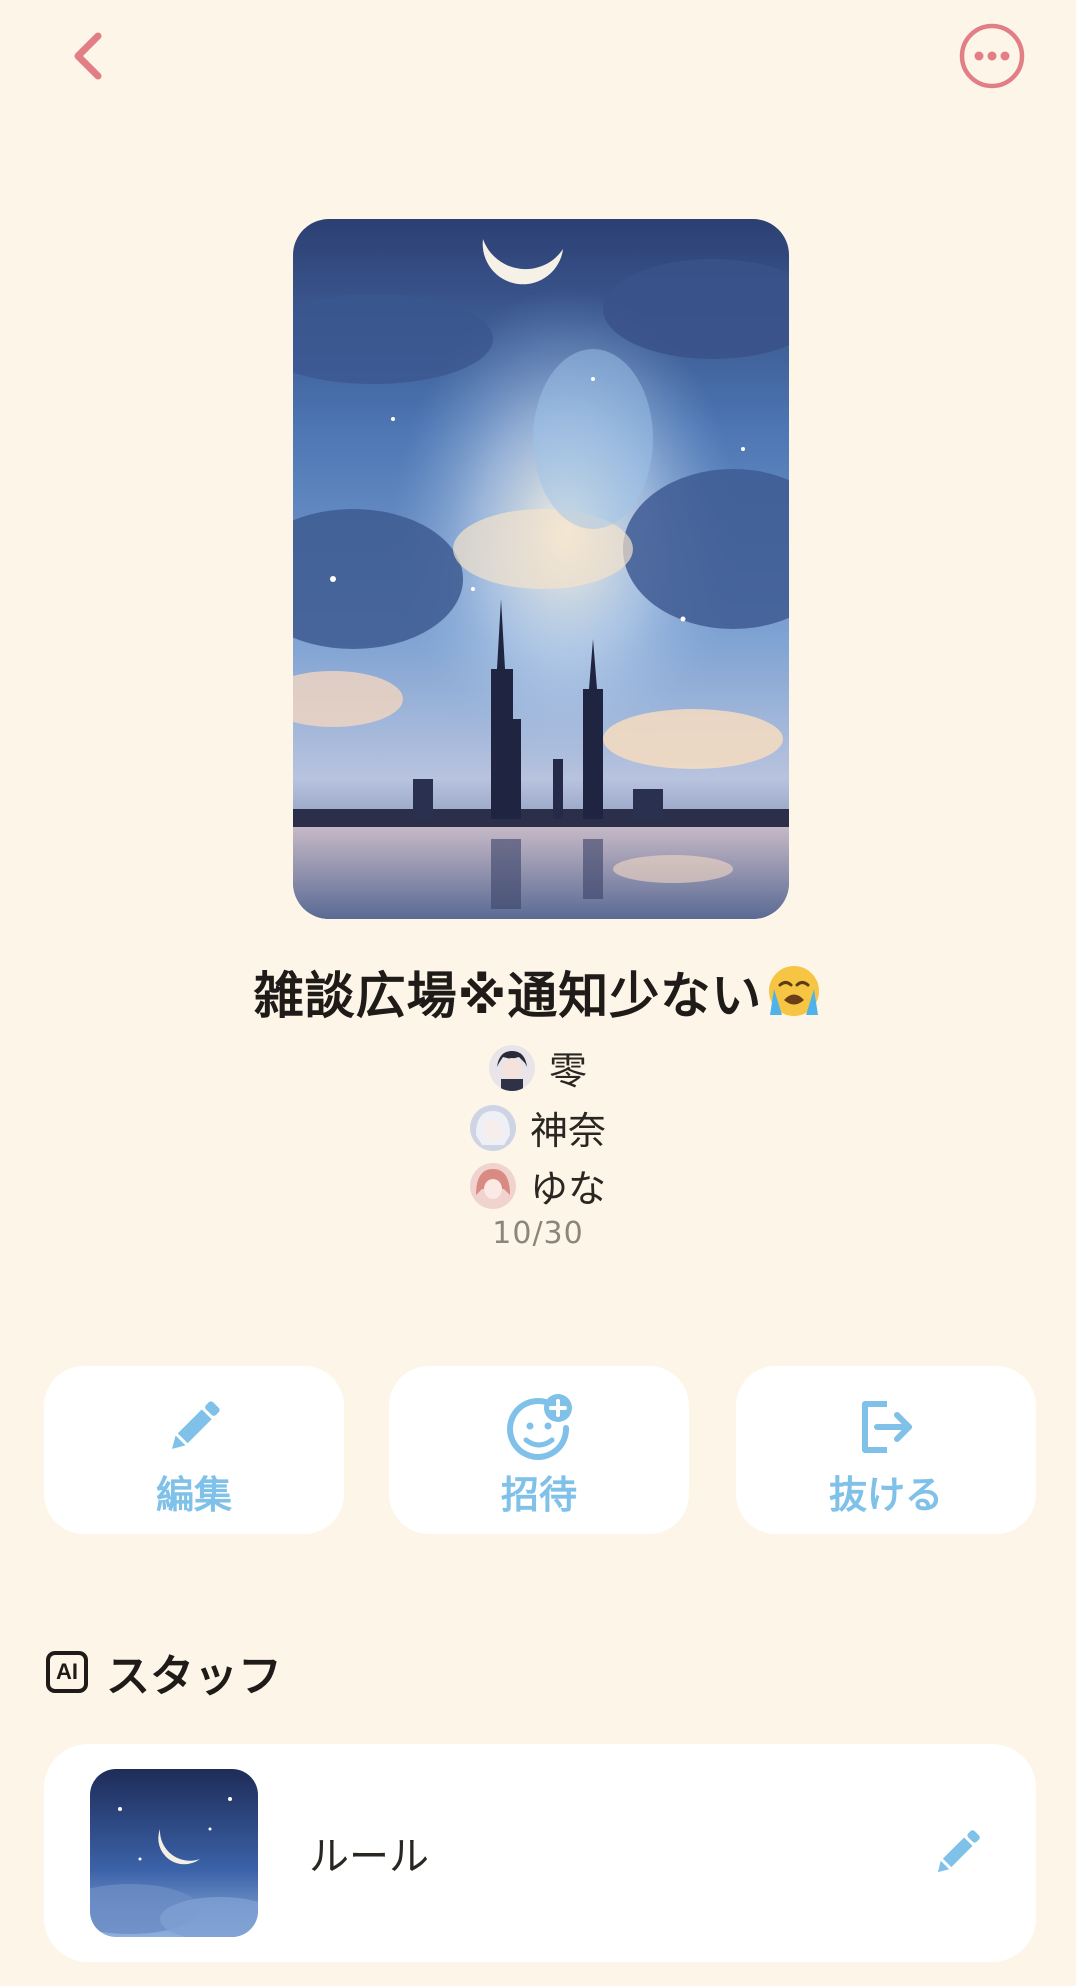 This screenshot has height=1986, width=1076. Describe the element at coordinates (193, 1495) in the screenshot. I see `edit-label: 編集` at that location.